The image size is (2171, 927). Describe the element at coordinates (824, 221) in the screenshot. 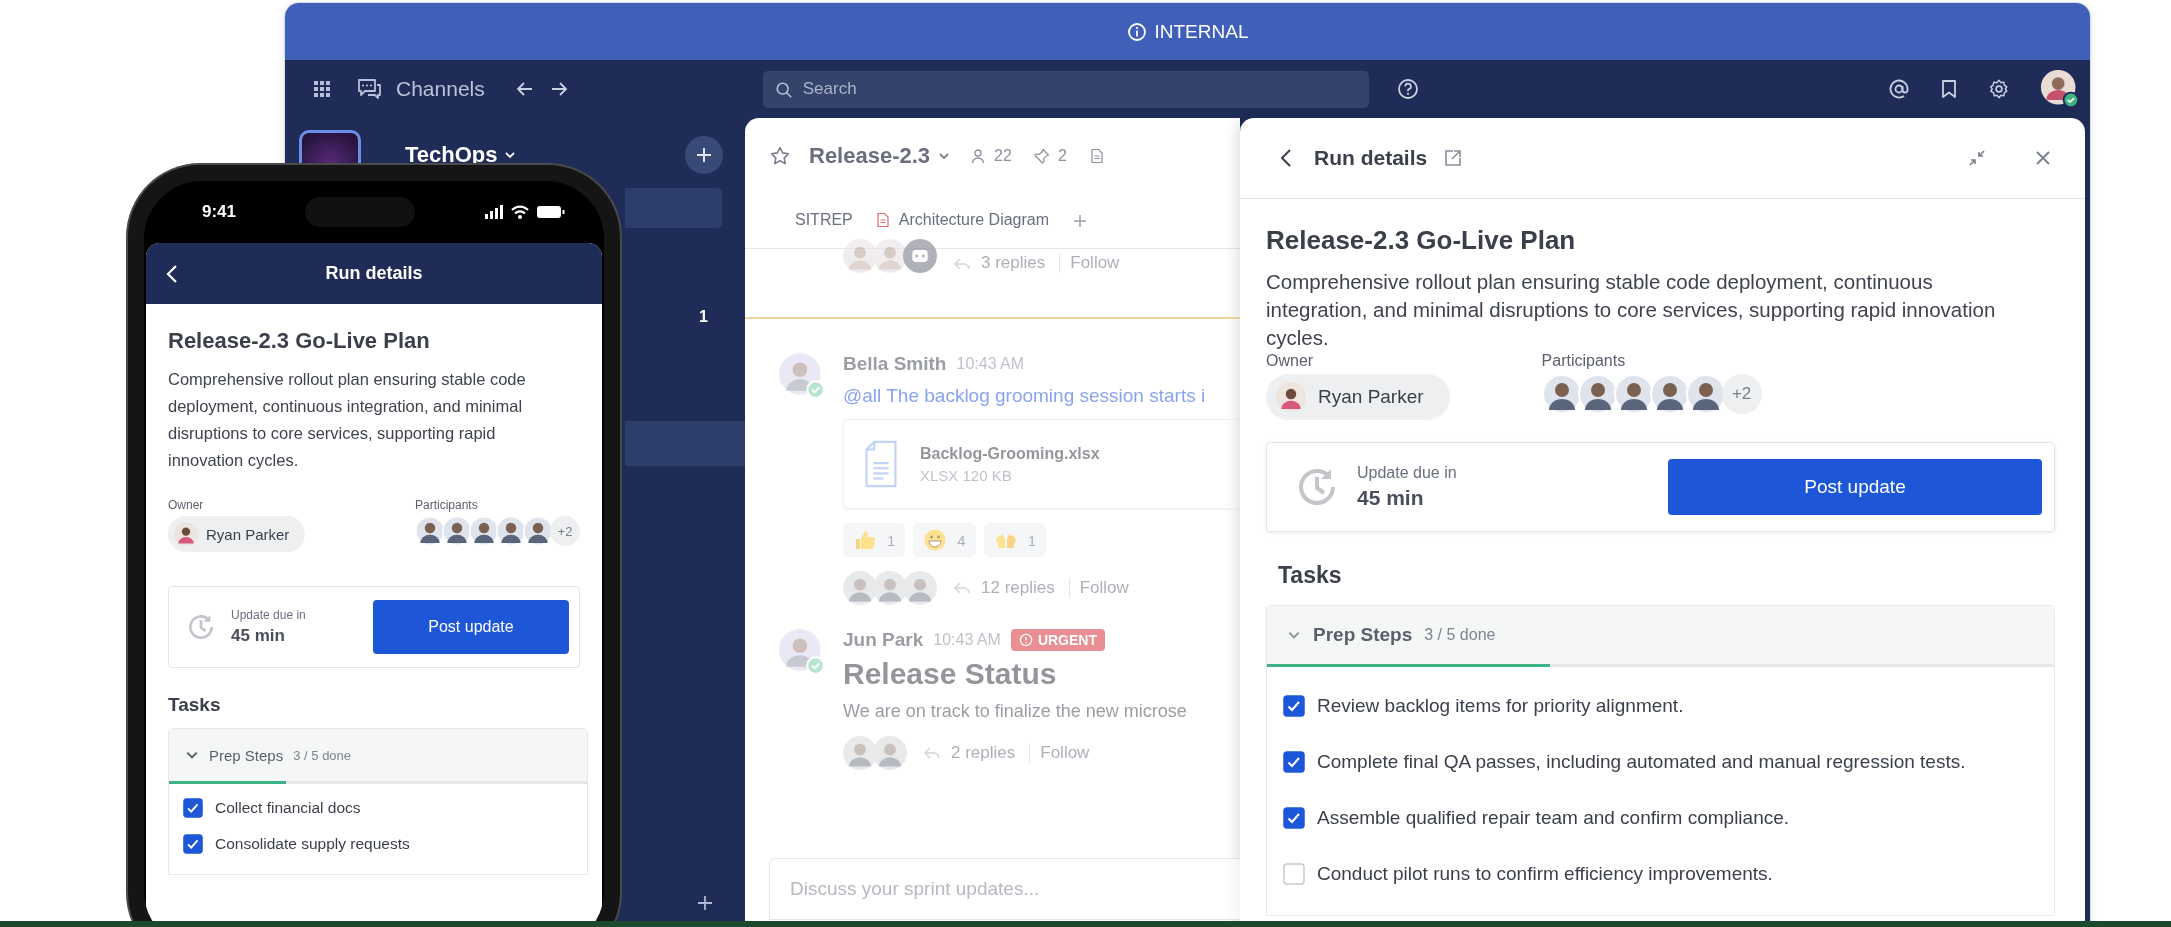

I see `channel-tab: SITREP` at that location.